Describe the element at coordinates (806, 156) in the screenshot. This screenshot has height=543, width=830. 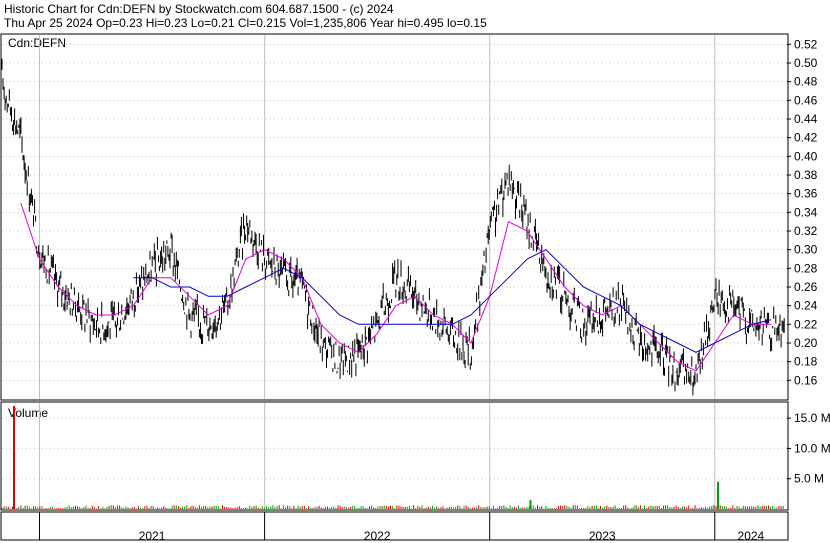
I see `price-tick-label: 0.40` at that location.